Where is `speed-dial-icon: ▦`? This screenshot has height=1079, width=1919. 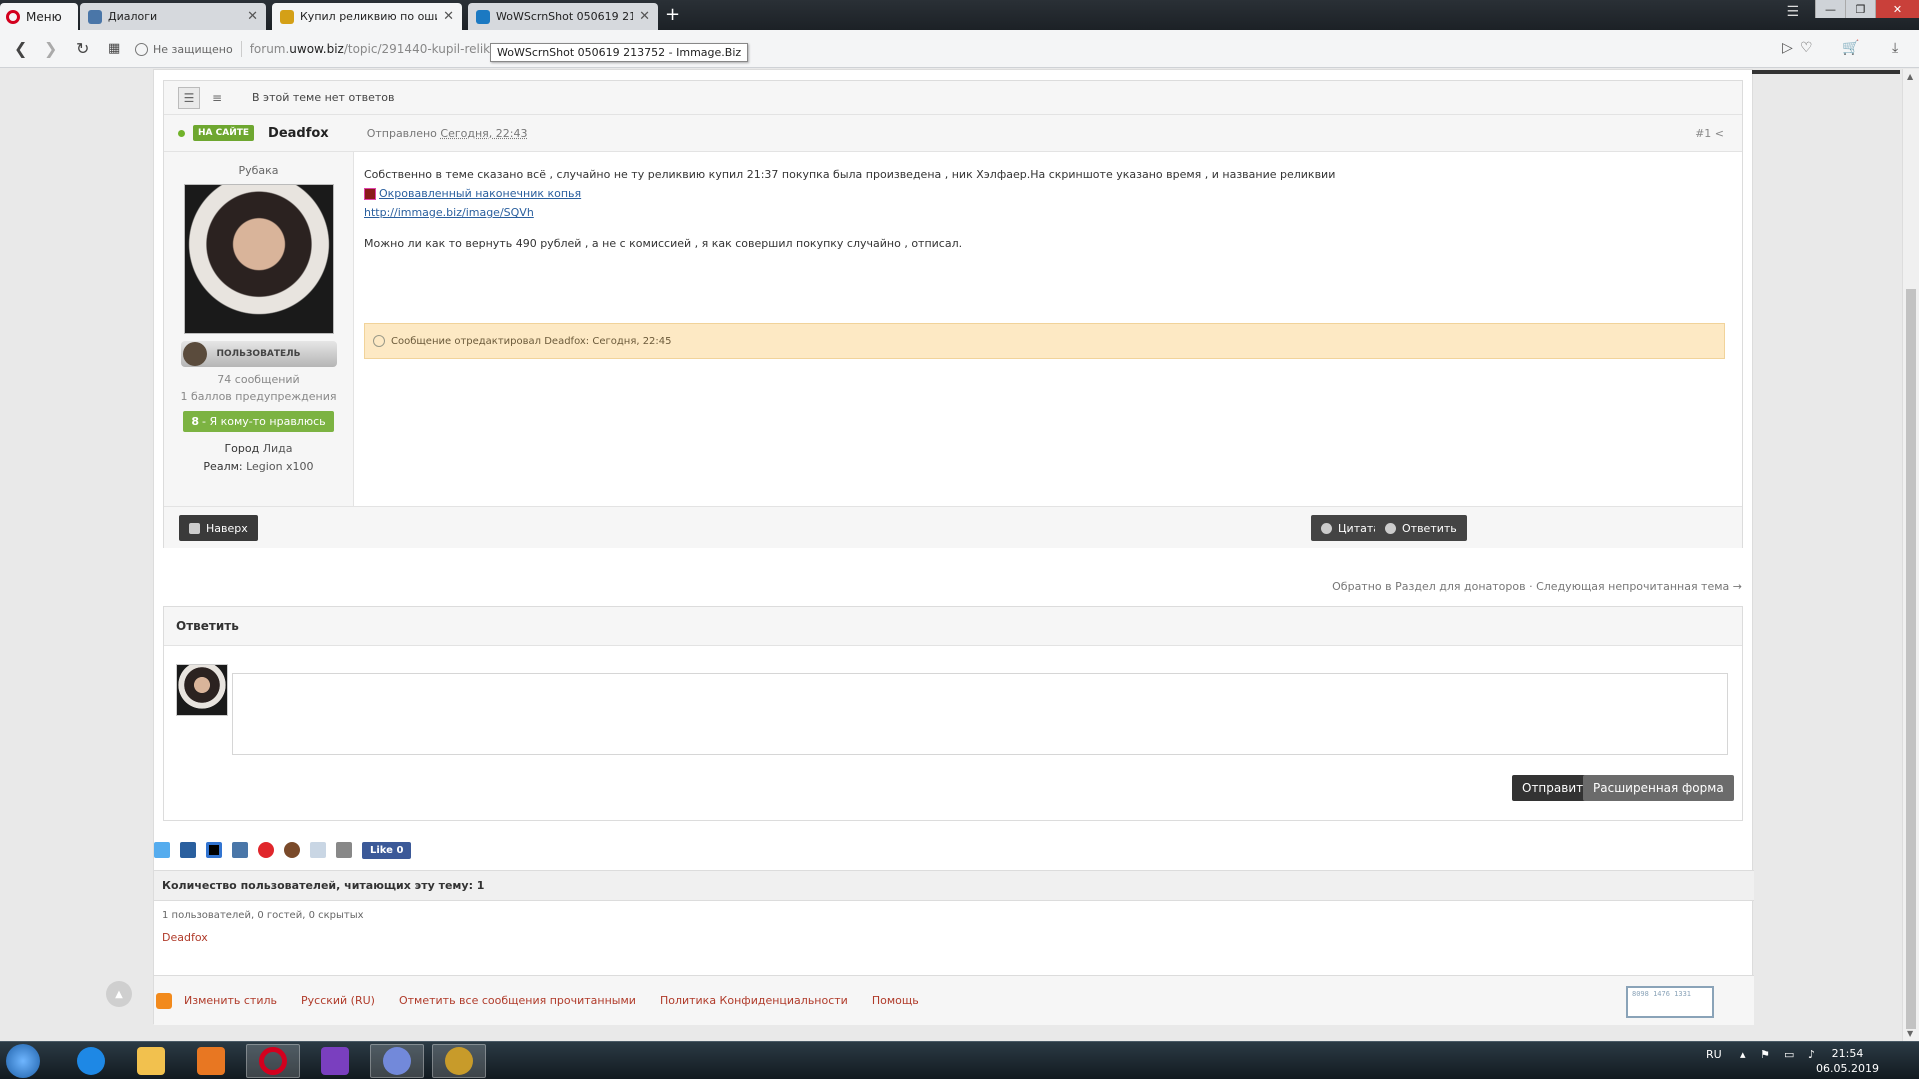
speed-dial-icon: ▦ is located at coordinates (114, 48).